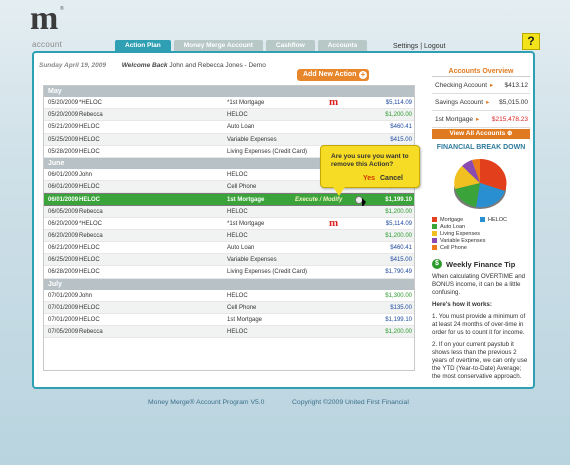 This screenshot has width=570, height=465. Describe the element at coordinates (437, 264) in the screenshot. I see `dollar-icon: $` at that location.